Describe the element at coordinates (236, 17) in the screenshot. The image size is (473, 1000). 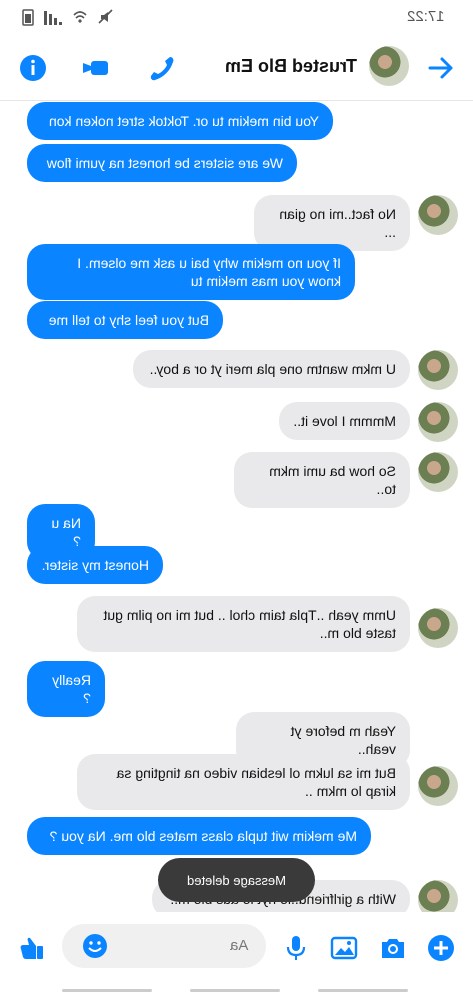
I see `status-bar: 17:22` at that location.